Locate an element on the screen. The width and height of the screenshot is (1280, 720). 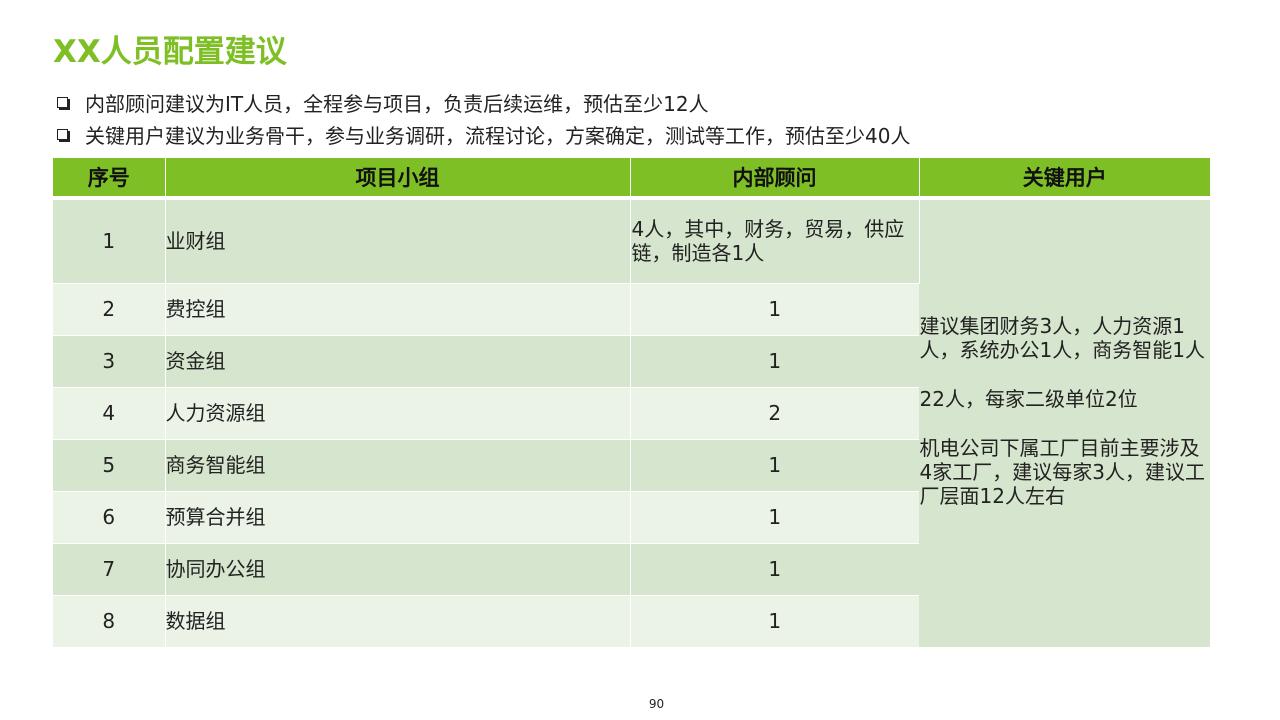
row-group: 人力资源组 is located at coordinates (398, 413).